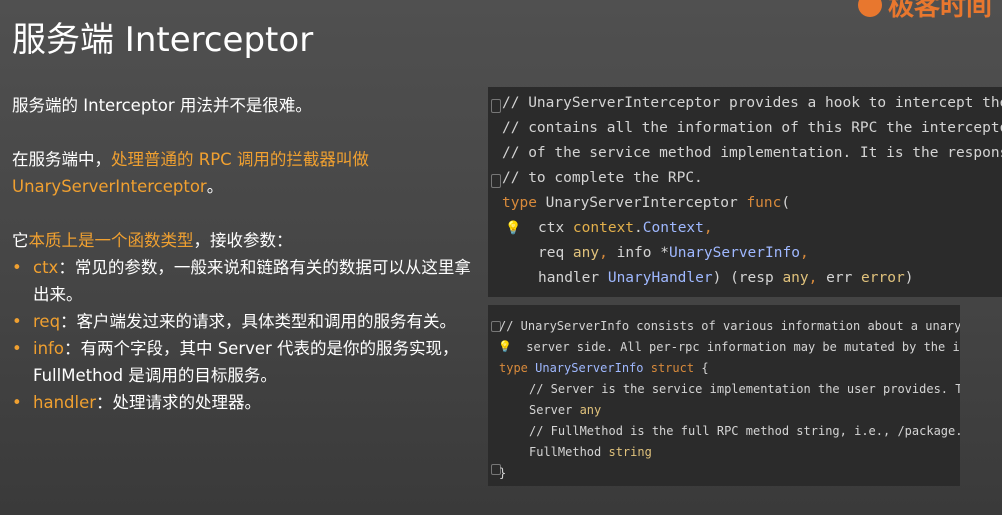  What do you see at coordinates (939, 11) in the screenshot?
I see `logo-text: 极客时间` at bounding box center [939, 11].